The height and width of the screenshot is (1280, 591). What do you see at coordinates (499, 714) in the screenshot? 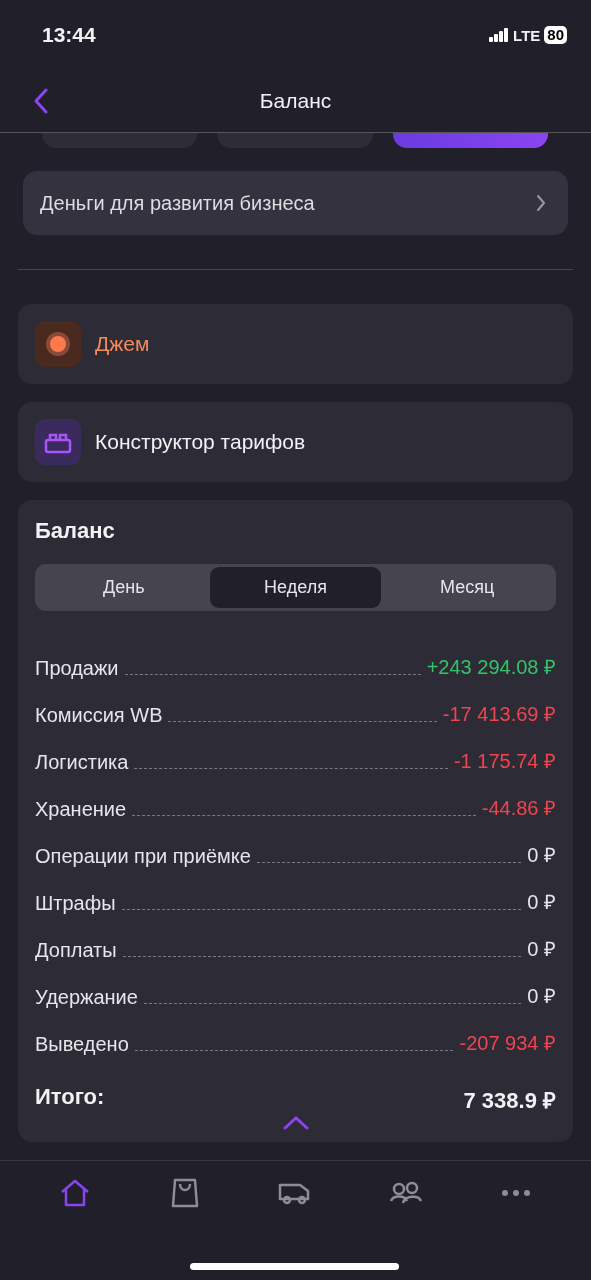
I see `row-amount: -17 413.69 ₽` at bounding box center [499, 714].